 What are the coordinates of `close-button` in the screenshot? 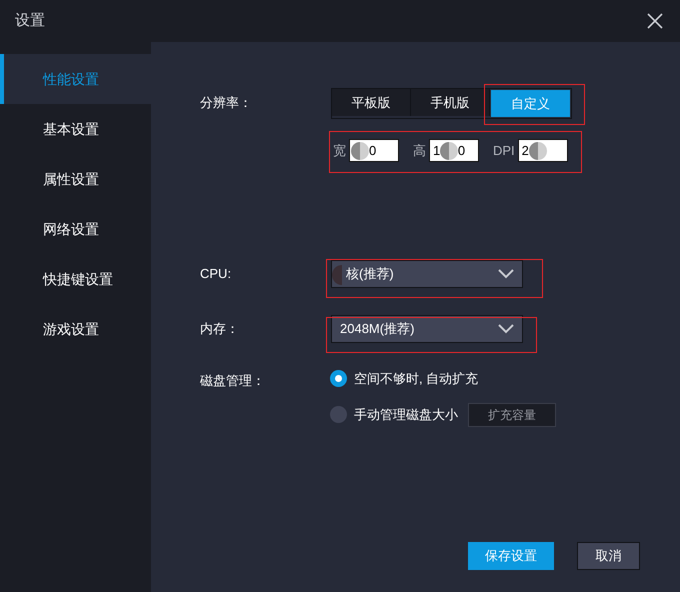 It's located at (656, 21).